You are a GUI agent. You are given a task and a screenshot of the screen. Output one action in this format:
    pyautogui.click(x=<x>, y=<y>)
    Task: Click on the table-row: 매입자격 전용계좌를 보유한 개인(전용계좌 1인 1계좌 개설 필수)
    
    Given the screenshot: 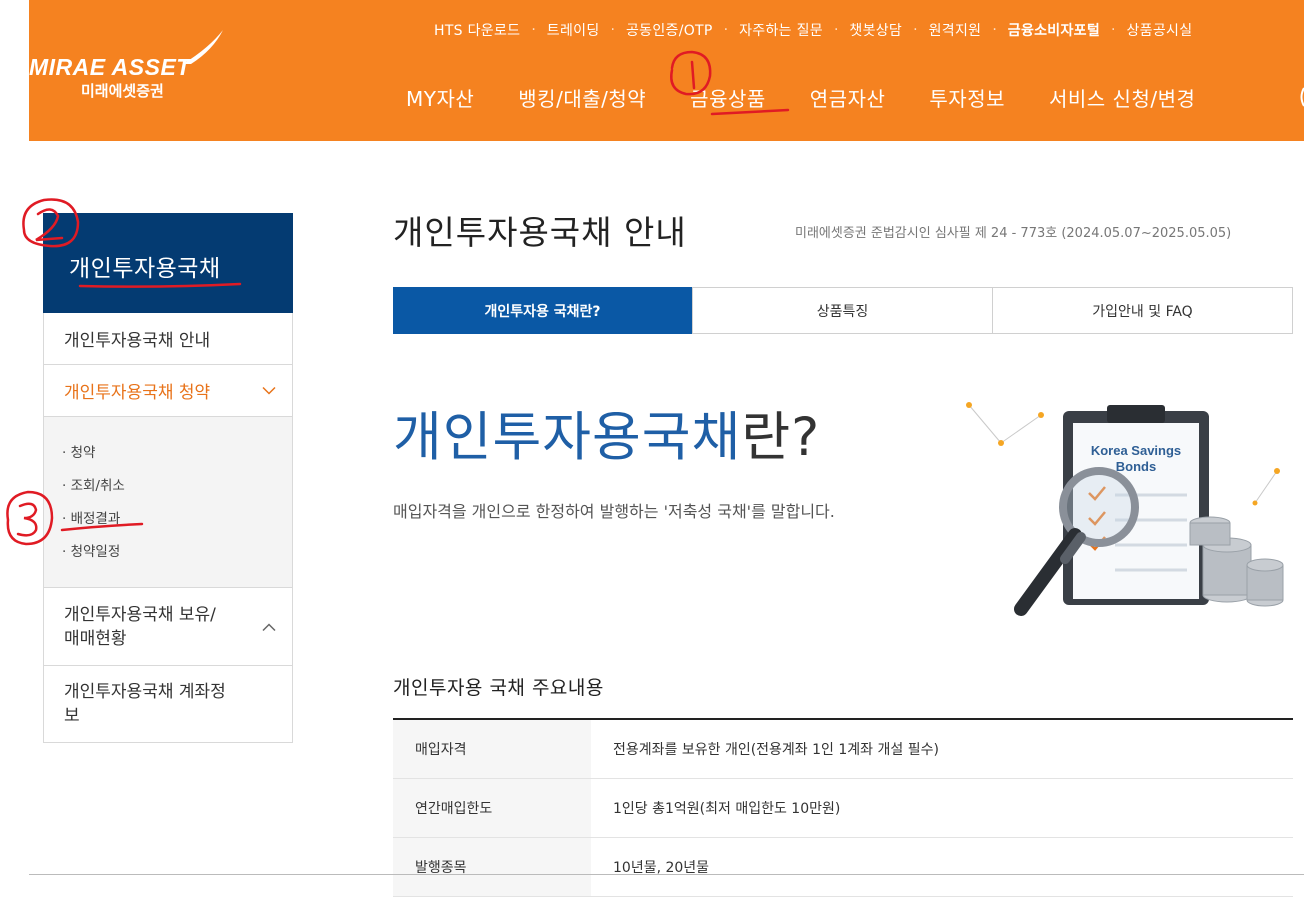 What is the action you would take?
    pyautogui.click(x=843, y=749)
    